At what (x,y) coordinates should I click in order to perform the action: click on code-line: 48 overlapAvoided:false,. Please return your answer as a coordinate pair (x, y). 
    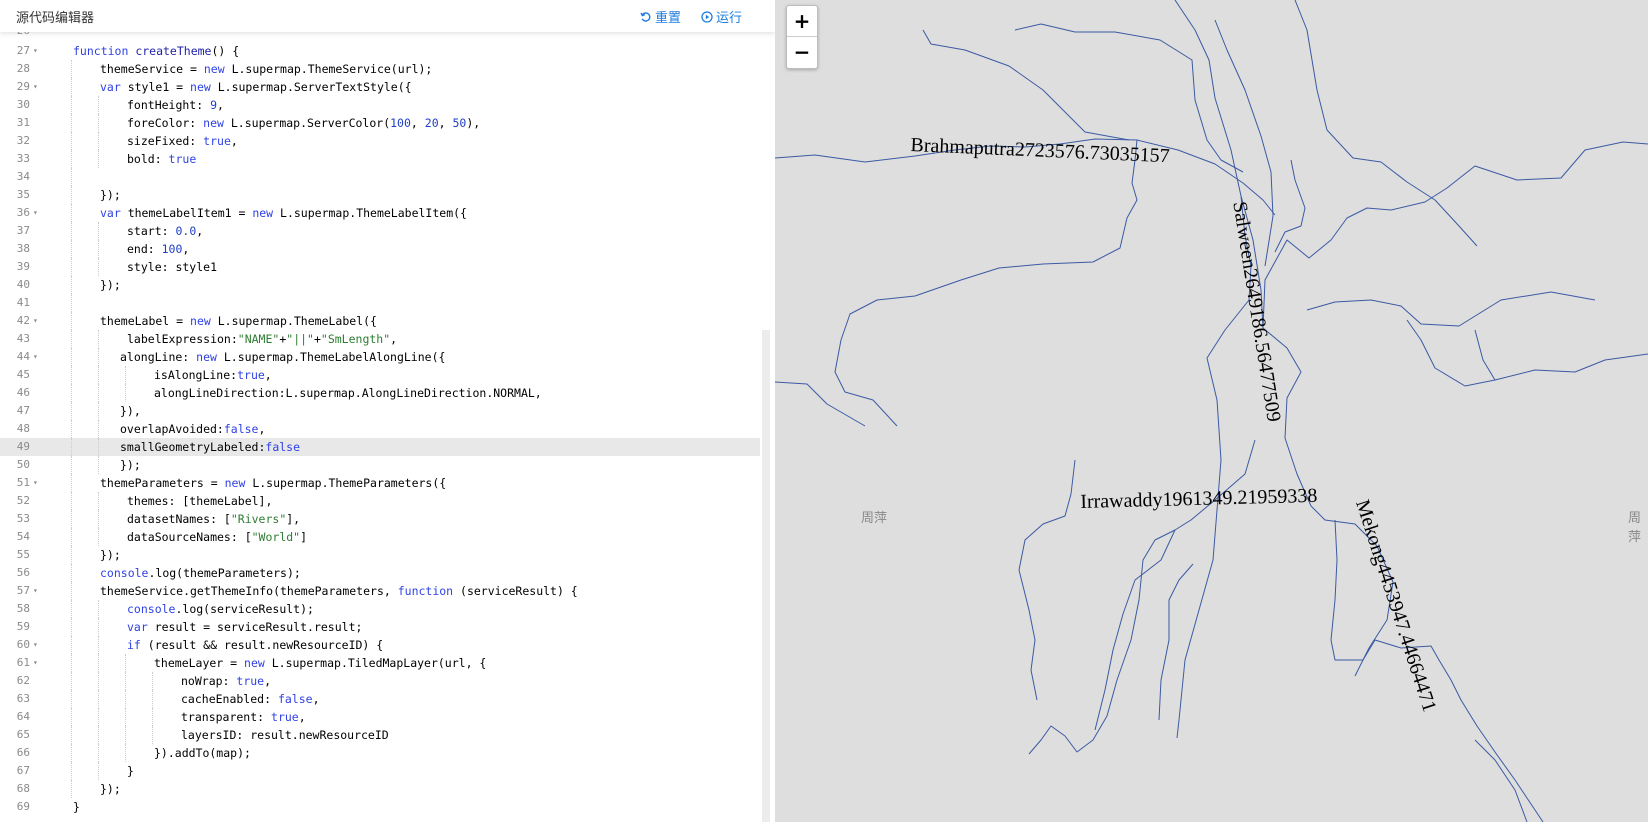
    Looking at the image, I should click on (380, 429).